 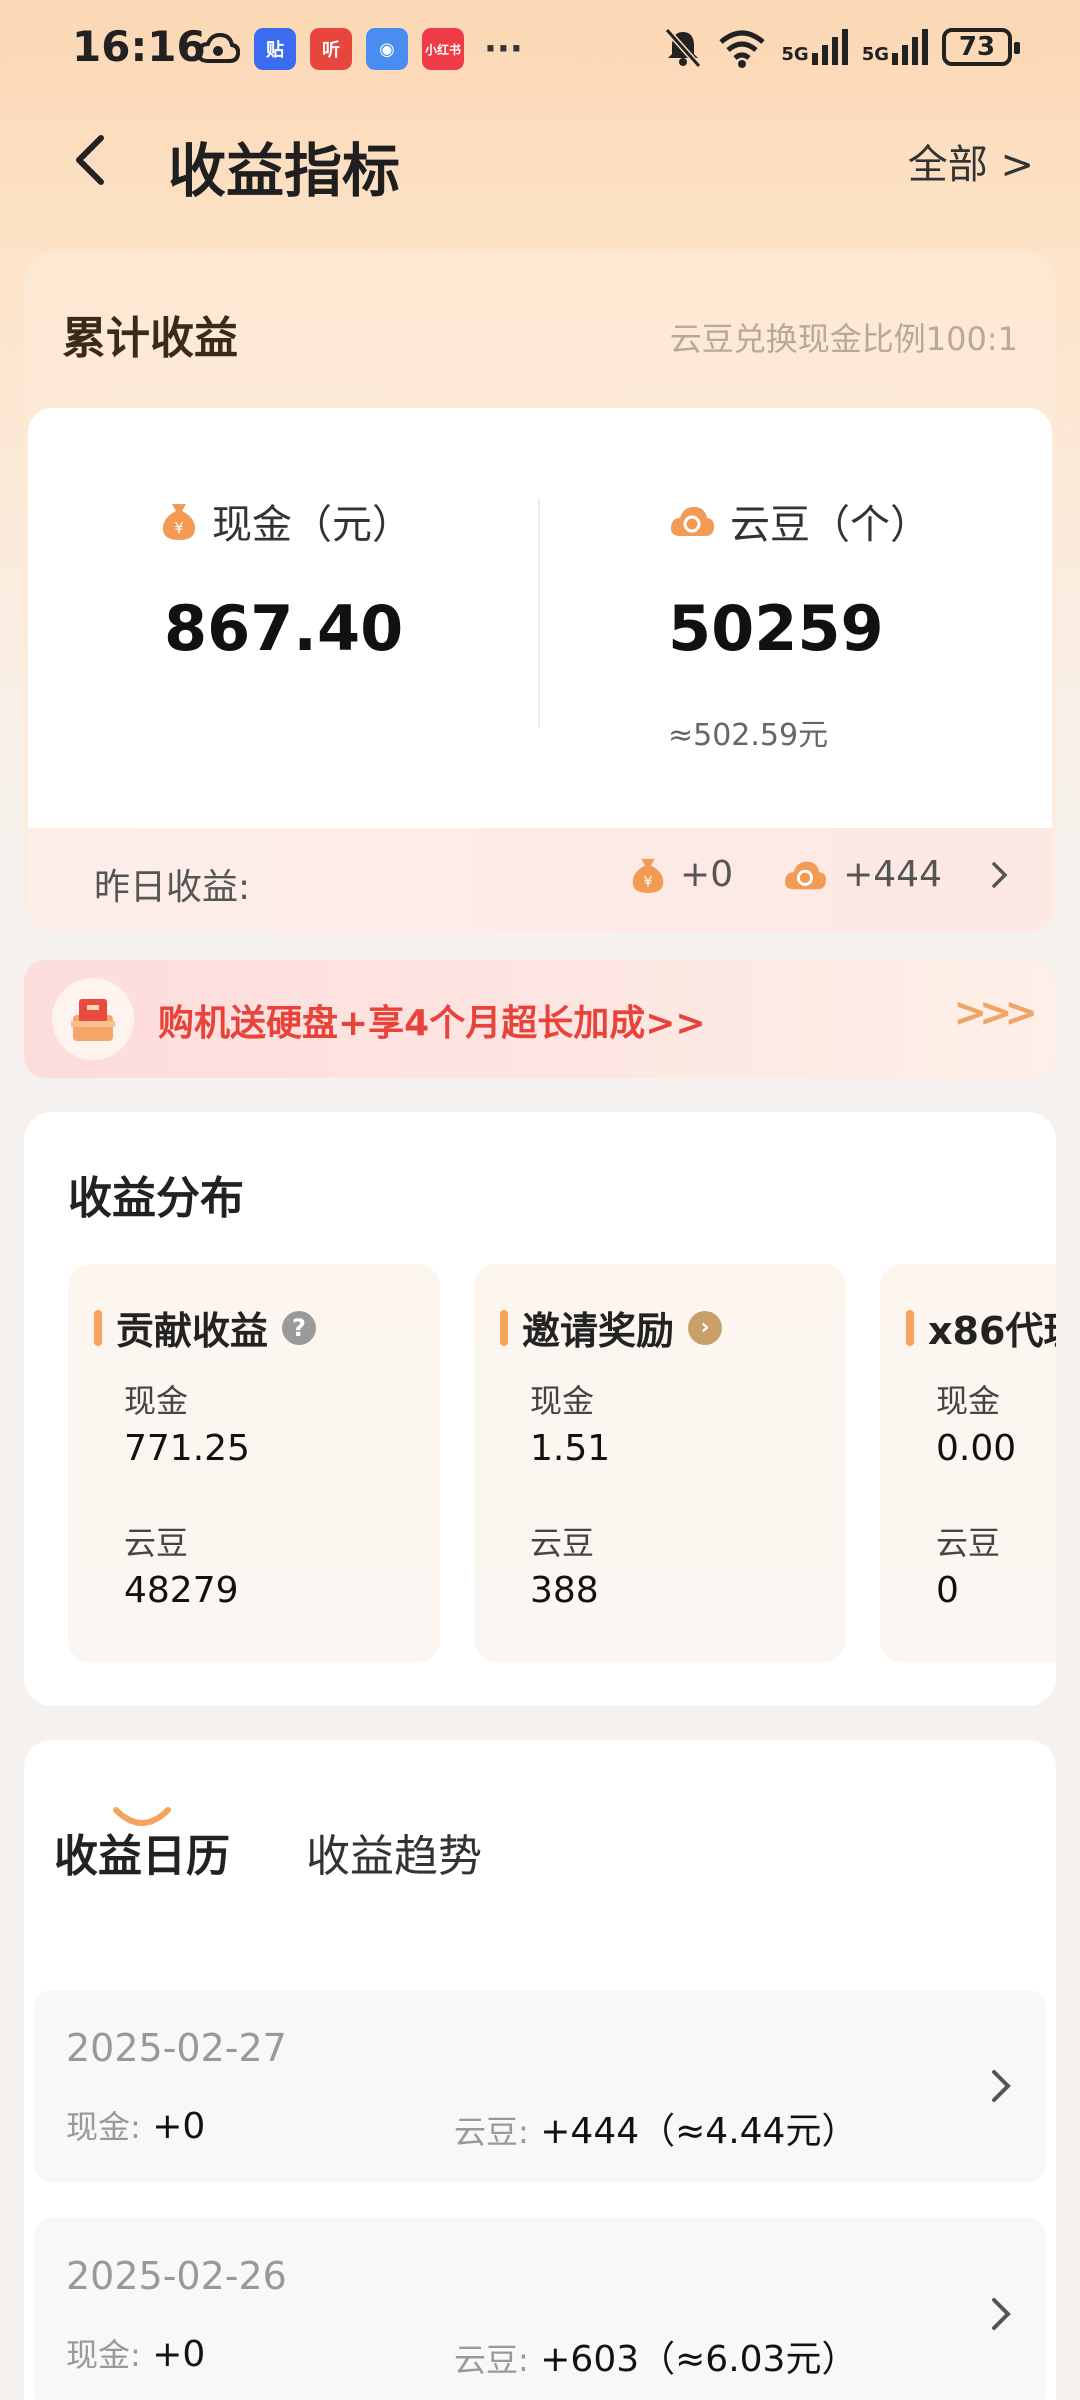 I want to click on day-bean: +444（≈4.44元）, so click(x=699, y=2131).